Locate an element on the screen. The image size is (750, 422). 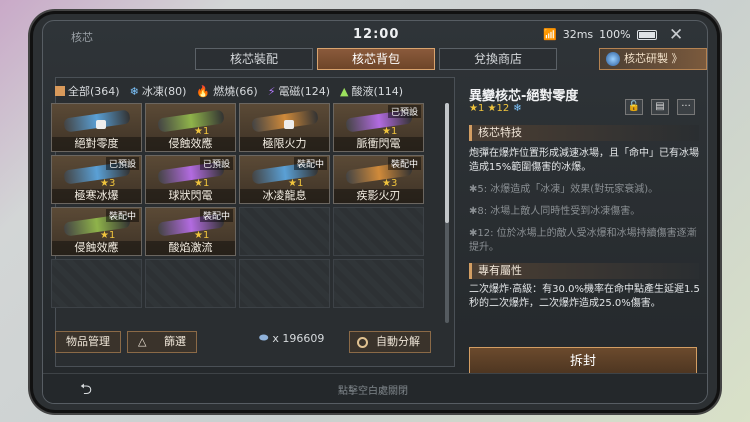
filter-ice: ❄ 冰凍(80) is located at coordinates (158, 91).